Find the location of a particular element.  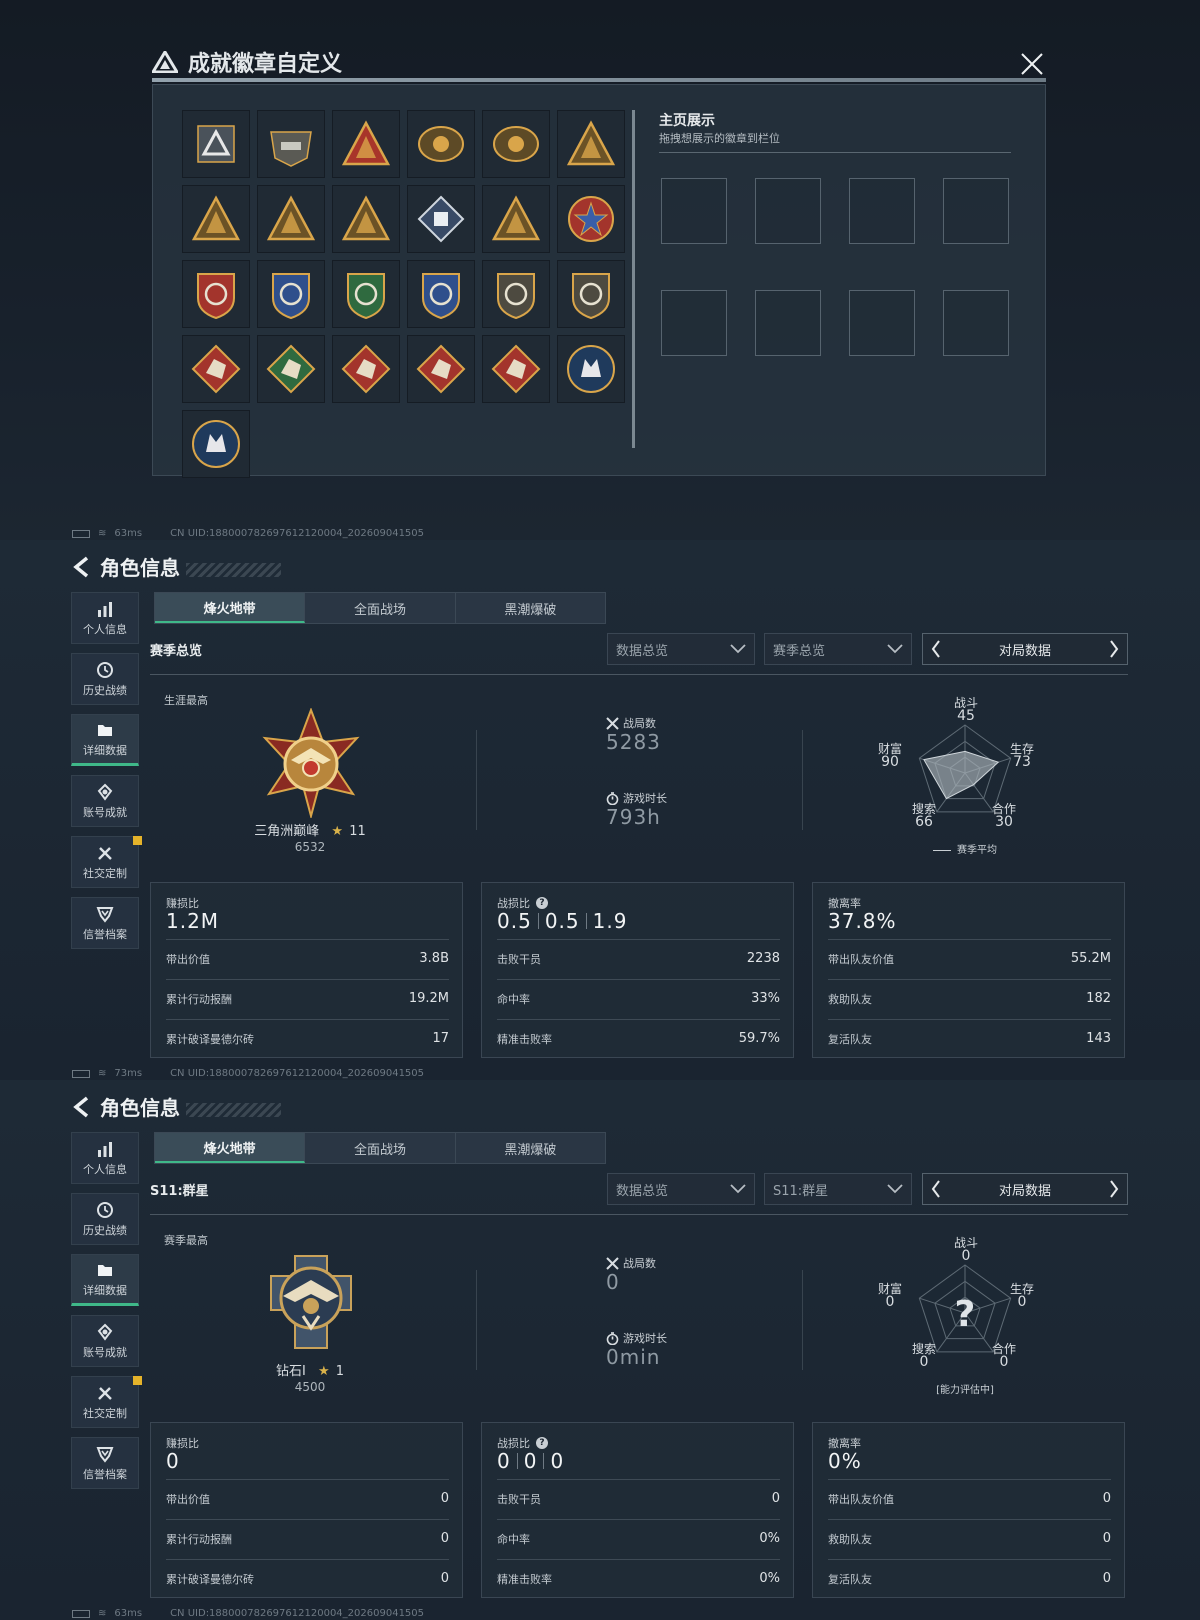

radar-label-search: 搜索 0 is located at coordinates (924, 1356).